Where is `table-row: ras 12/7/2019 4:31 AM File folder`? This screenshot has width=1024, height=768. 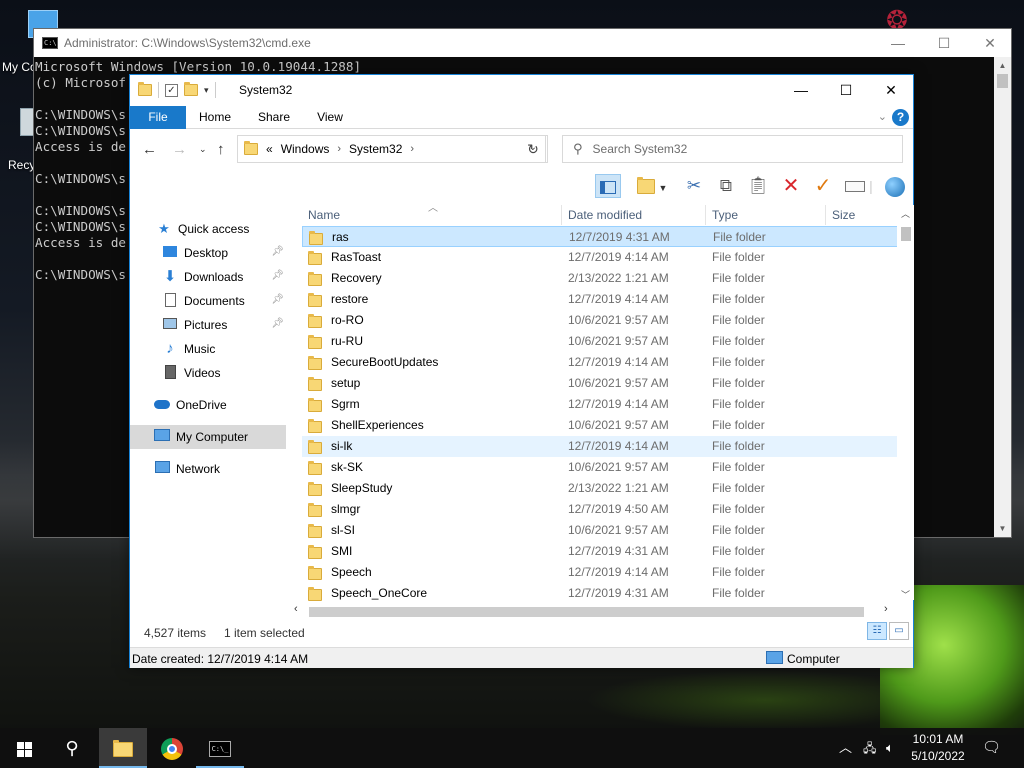
table-row: ras 12/7/2019 4:31 AM File folder is located at coordinates (600, 236).